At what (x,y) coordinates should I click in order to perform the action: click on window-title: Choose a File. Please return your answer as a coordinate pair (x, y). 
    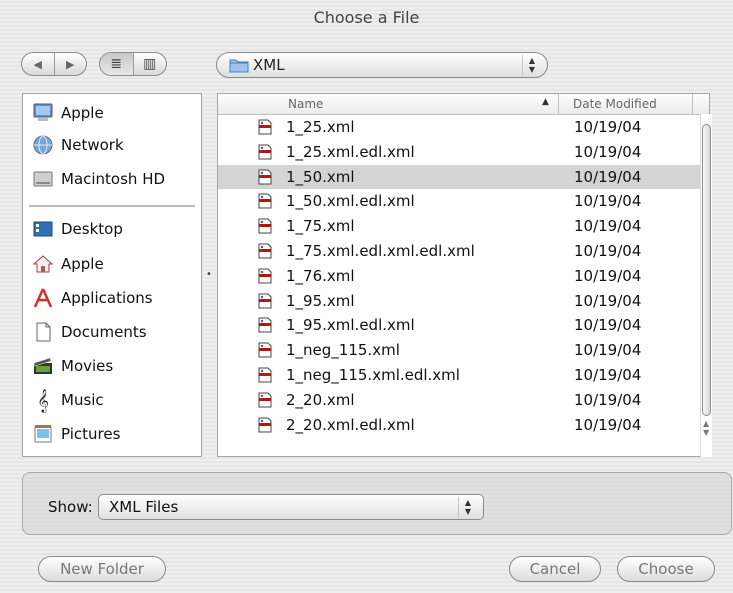
    Looking at the image, I should click on (366, 17).